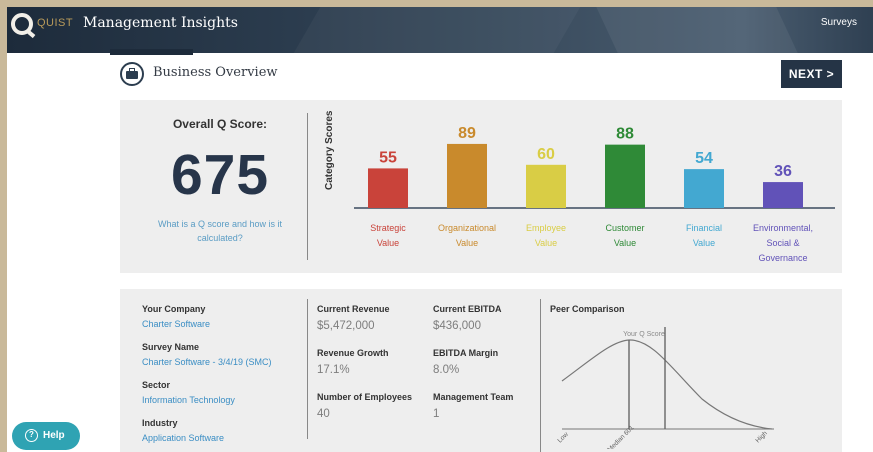 The width and height of the screenshot is (873, 452). Describe the element at coordinates (644, 334) in the screenshot. I see `your-score-label: Your Q Score` at that location.